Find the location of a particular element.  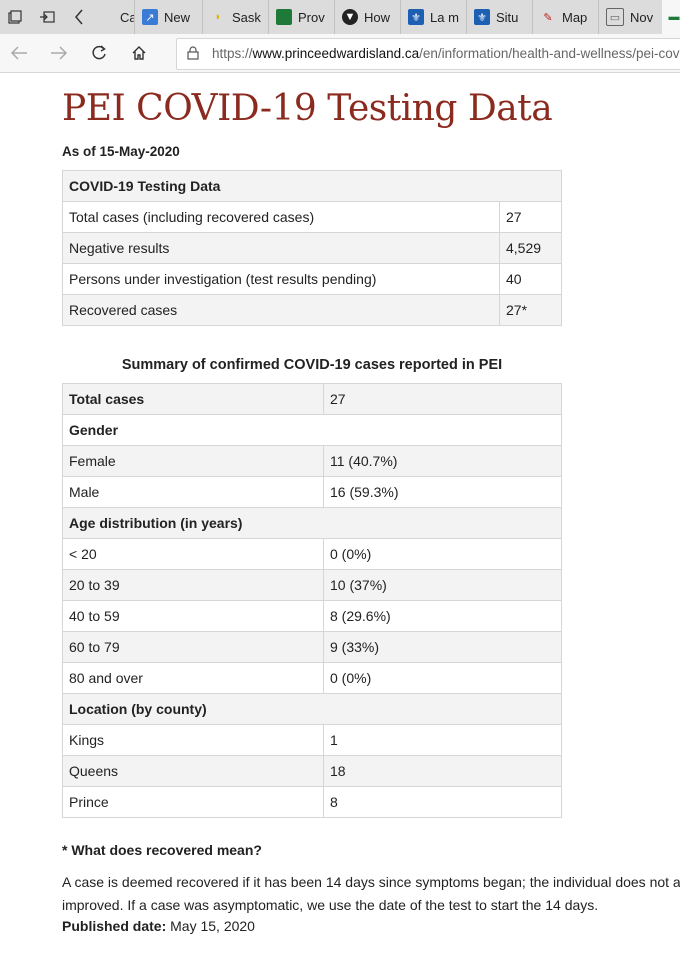

row-value: 9 (33%) is located at coordinates (442, 647).